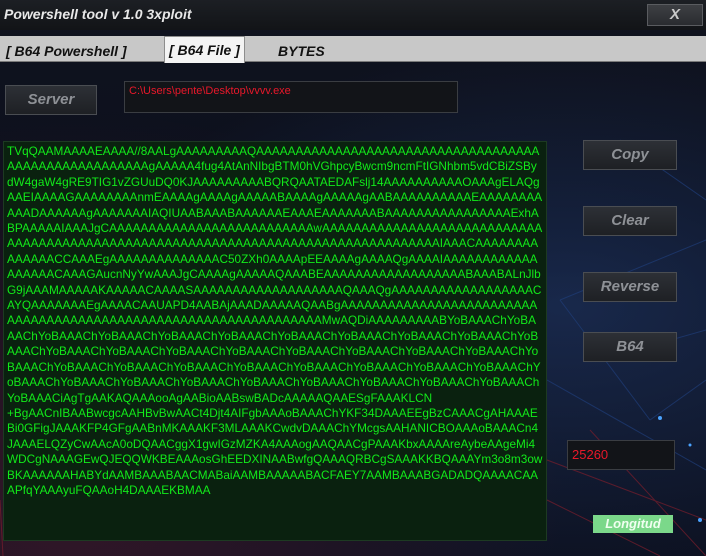 This screenshot has width=706, height=556. What do you see at coordinates (204, 49) in the screenshot?
I see `tab-b64-file: [ B64 File ]` at bounding box center [204, 49].